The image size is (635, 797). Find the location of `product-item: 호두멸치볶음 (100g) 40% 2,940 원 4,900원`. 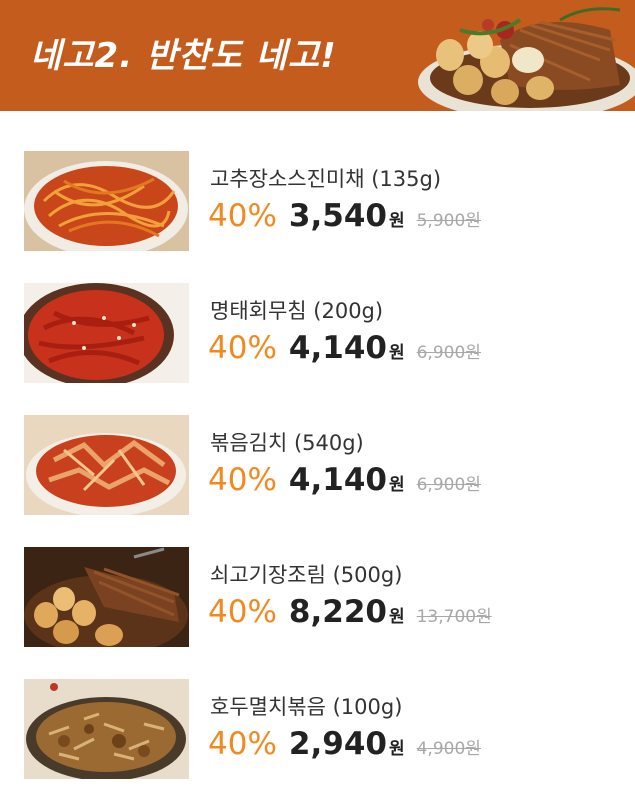

product-item: 호두멸치볶음 (100g) 40% 2,940 원 4,900원 is located at coordinates (317, 729).